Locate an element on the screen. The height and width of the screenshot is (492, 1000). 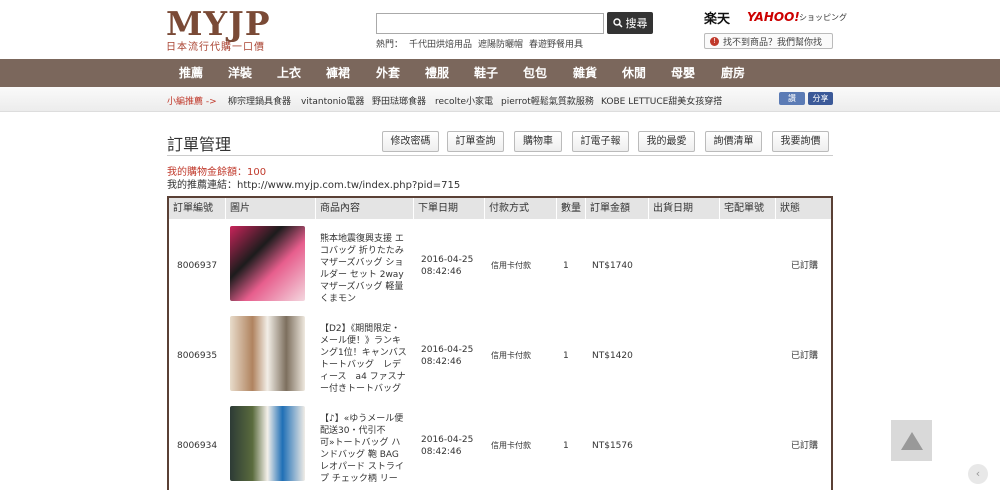
nav-item: 禮服 is located at coordinates (437, 73).